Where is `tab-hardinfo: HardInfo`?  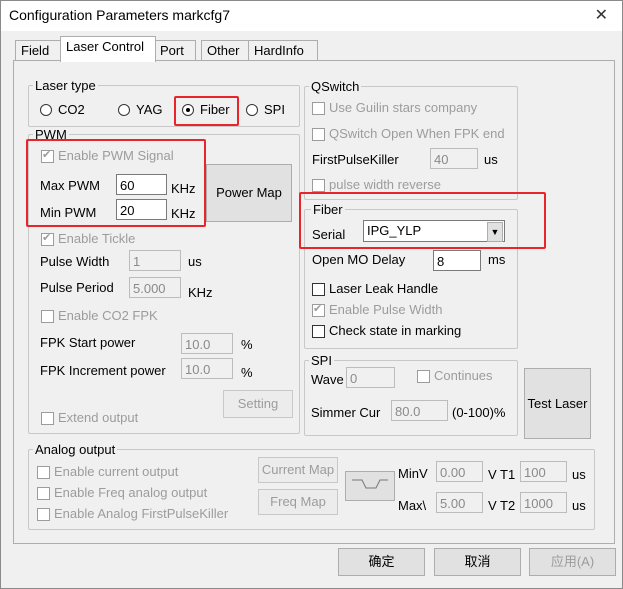 tab-hardinfo: HardInfo is located at coordinates (283, 50).